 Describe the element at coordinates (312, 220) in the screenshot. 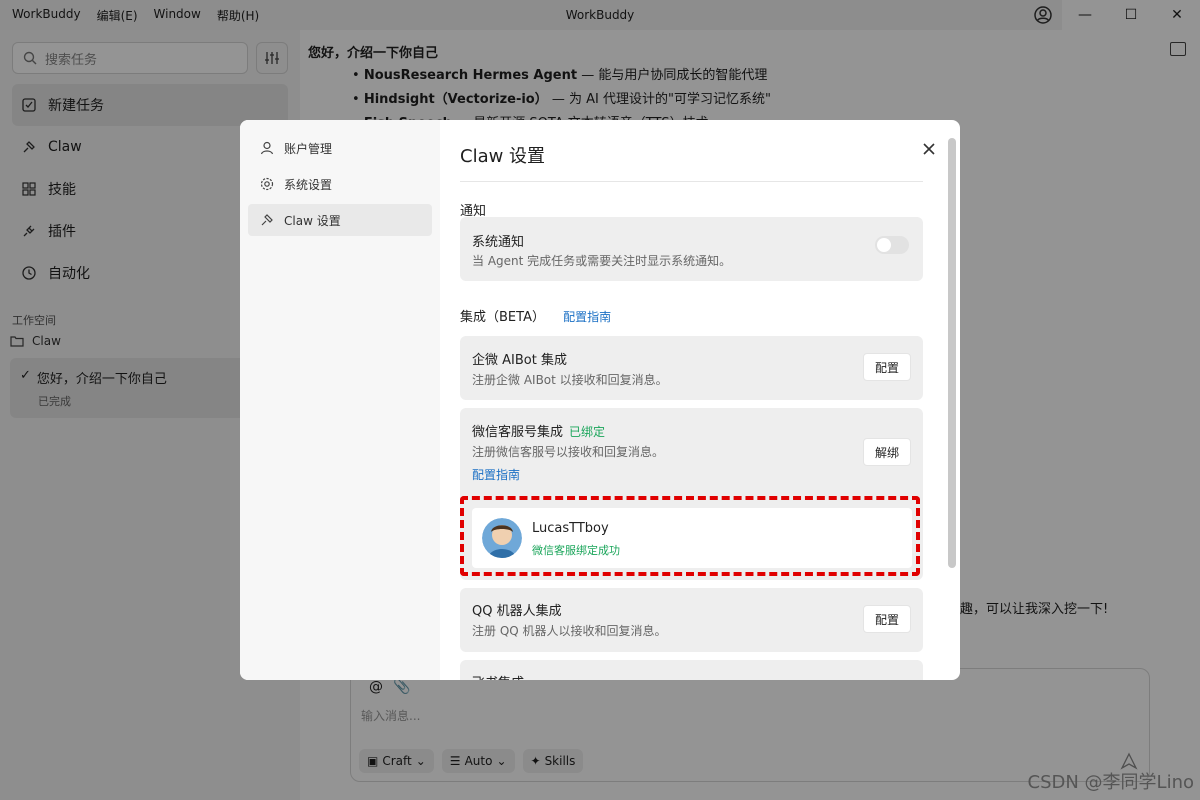

I see `settings-nav-label: Claw 设置` at that location.